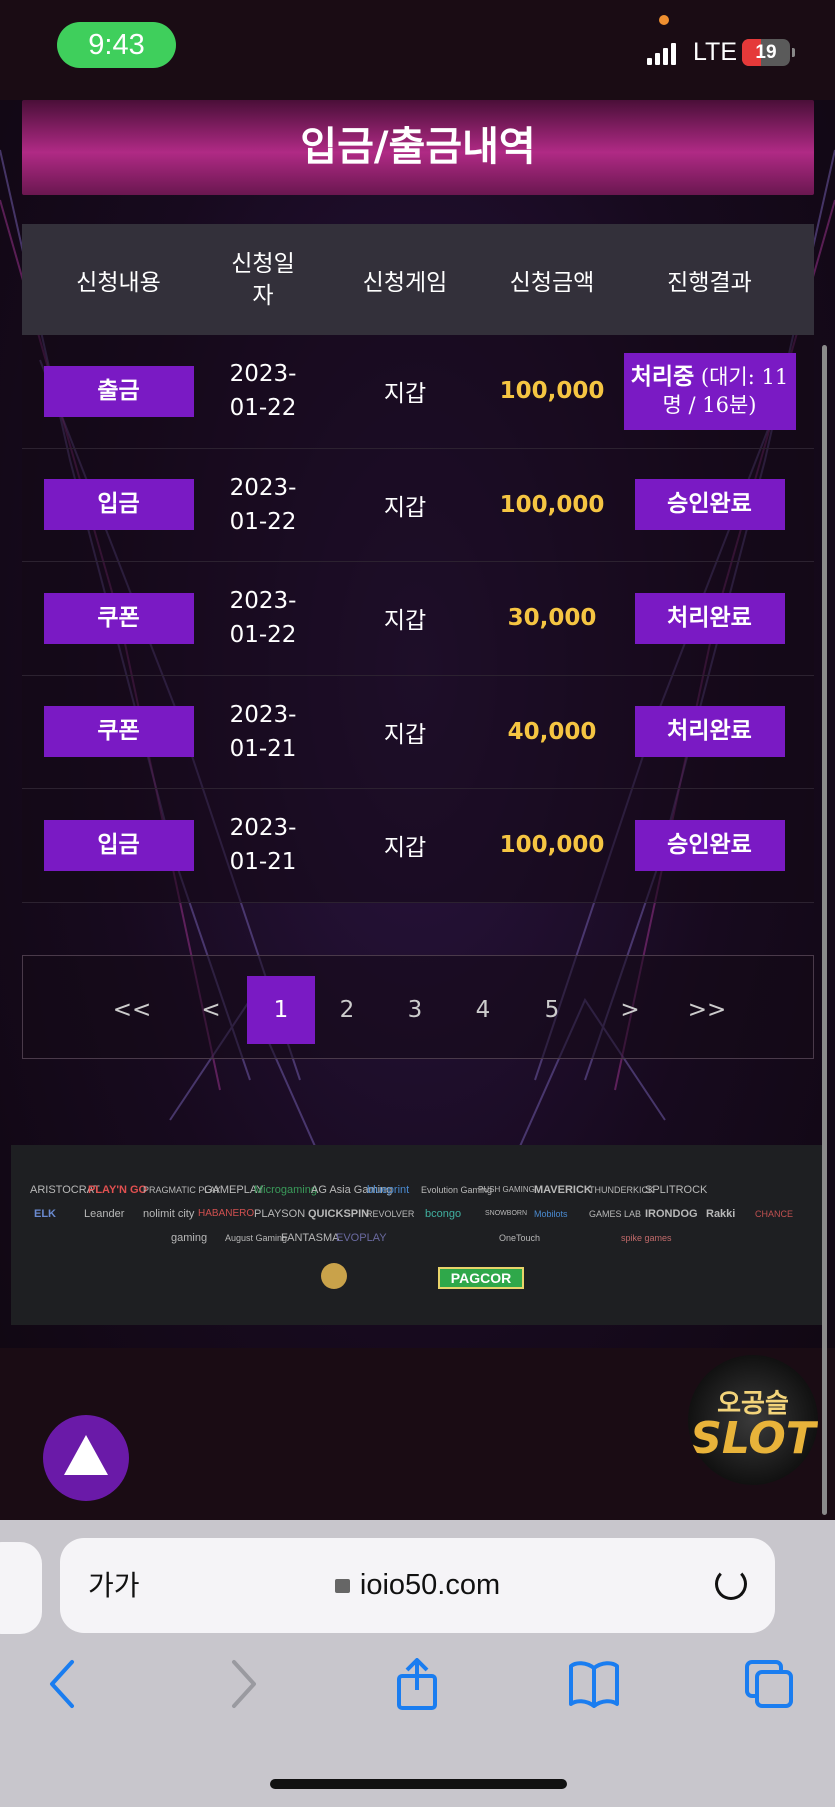 The height and width of the screenshot is (1807, 835). What do you see at coordinates (361, 1238) in the screenshot?
I see `provider-logo: EVOPLAY` at bounding box center [361, 1238].